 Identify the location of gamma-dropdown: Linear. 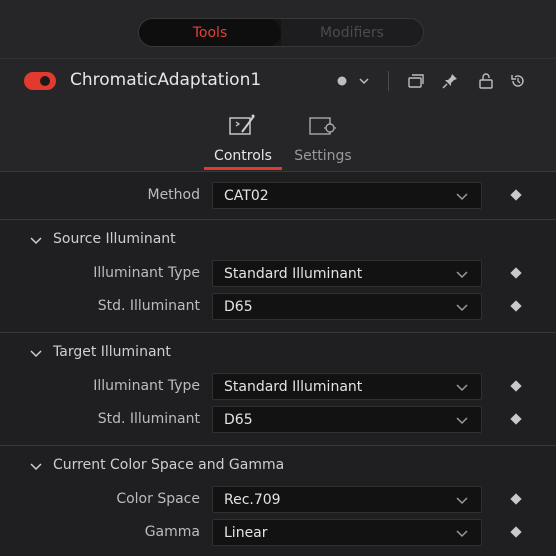
(347, 532).